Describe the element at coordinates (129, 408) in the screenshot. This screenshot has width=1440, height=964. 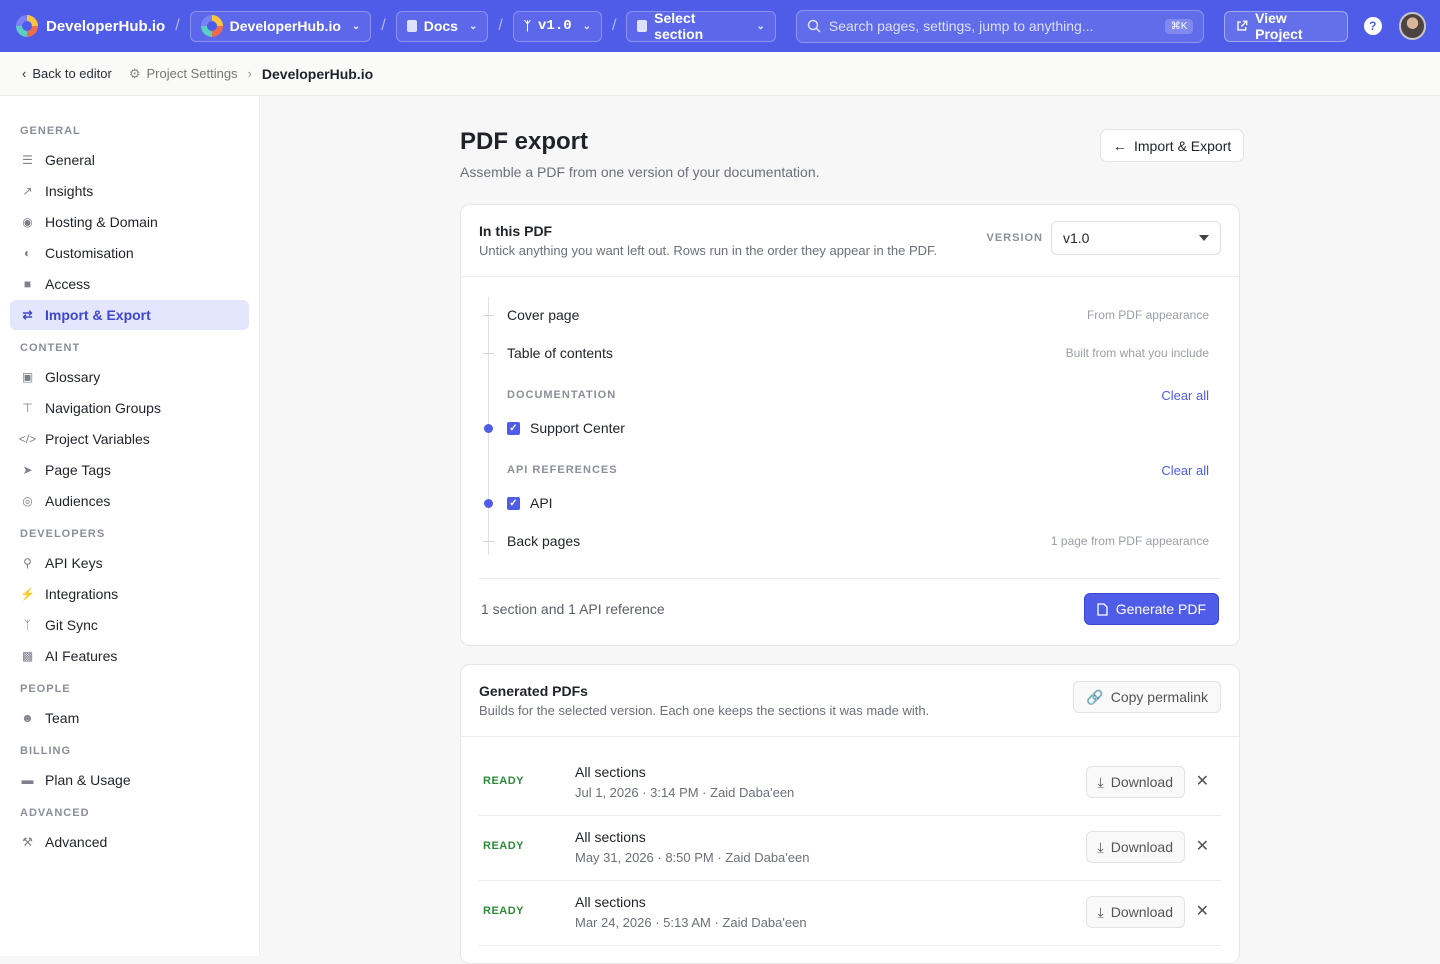
I see `sidebar-item-navigation-groups: ⊤ Navigation Groups` at that location.